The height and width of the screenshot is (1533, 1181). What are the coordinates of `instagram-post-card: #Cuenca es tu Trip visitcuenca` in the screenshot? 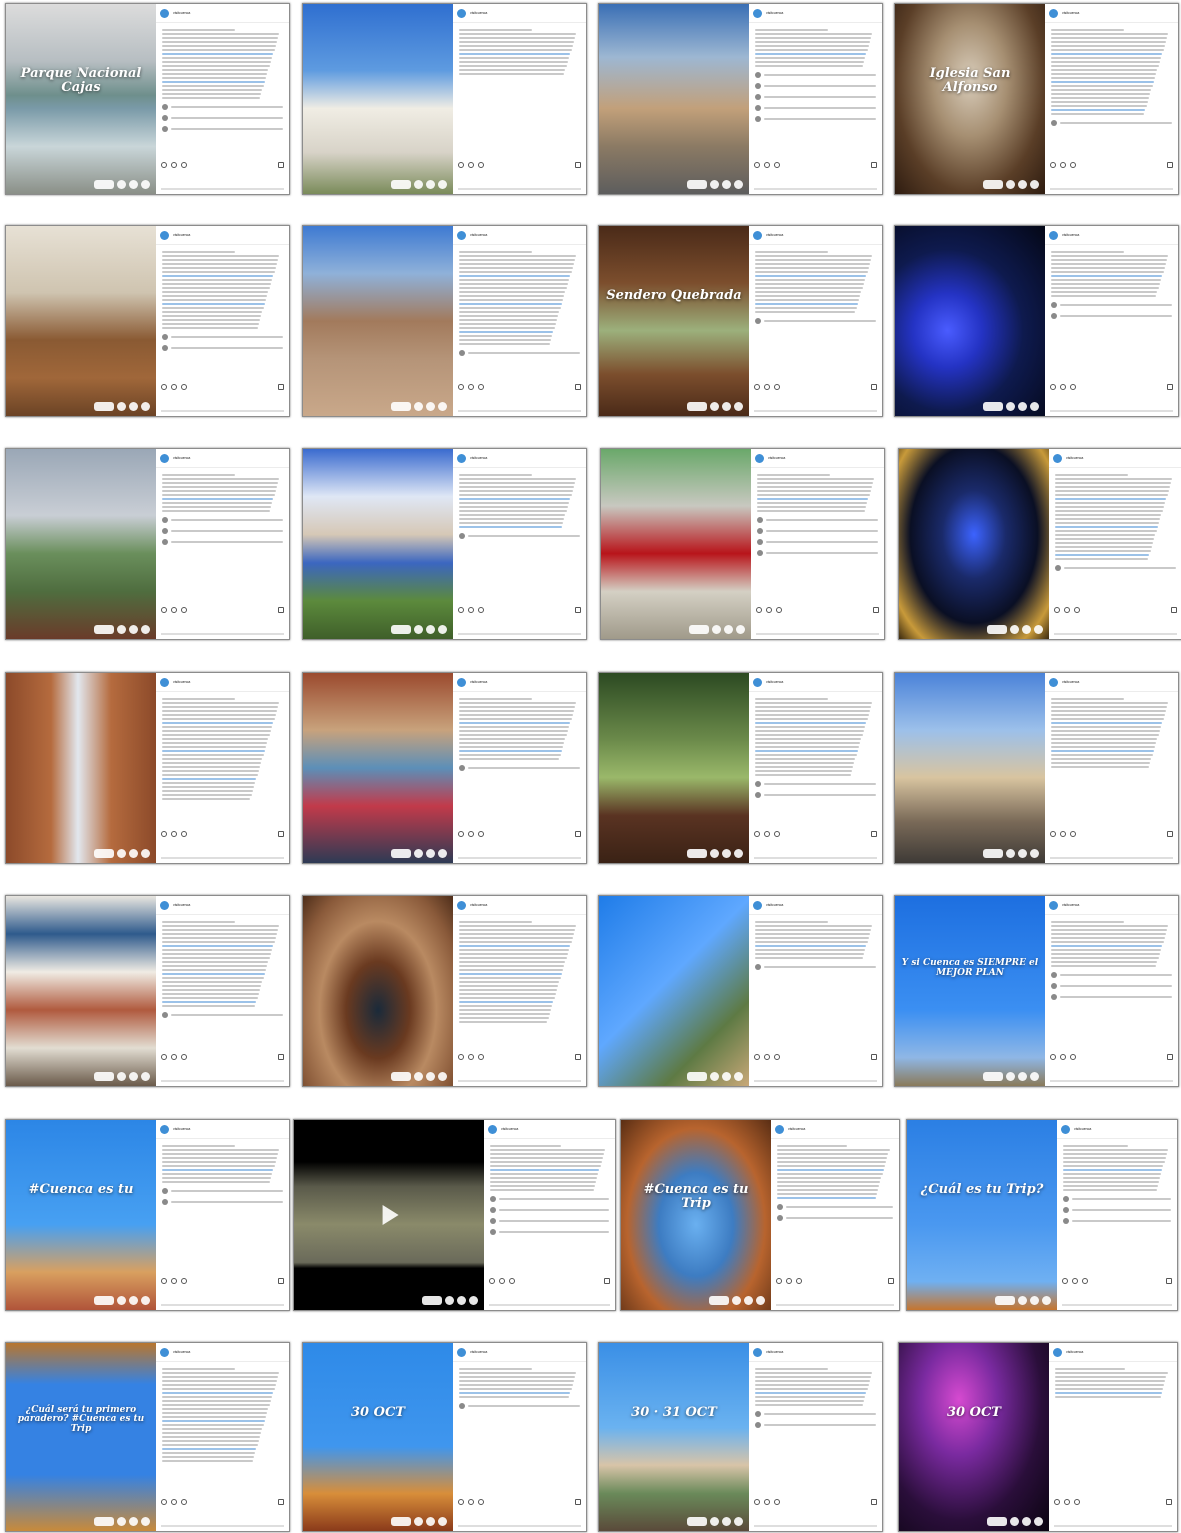 It's located at (760, 1215).